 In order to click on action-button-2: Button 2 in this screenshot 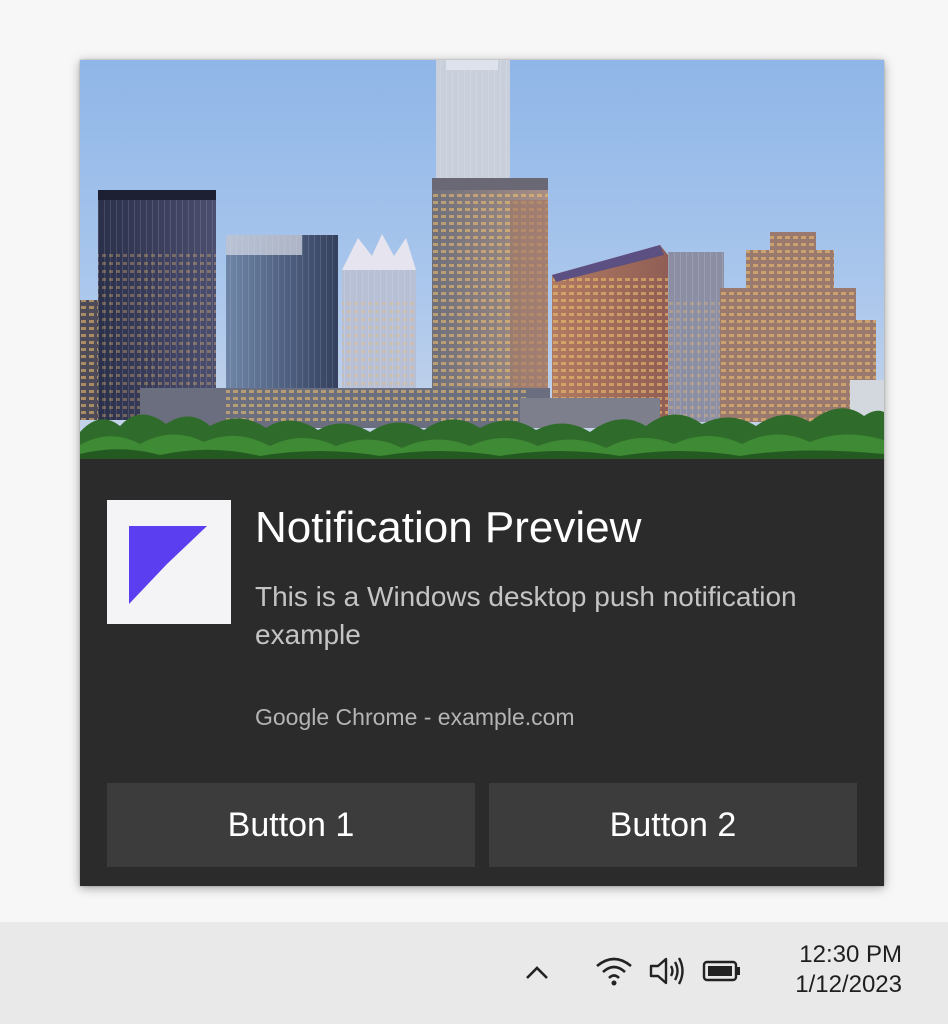, I will do `click(673, 825)`.